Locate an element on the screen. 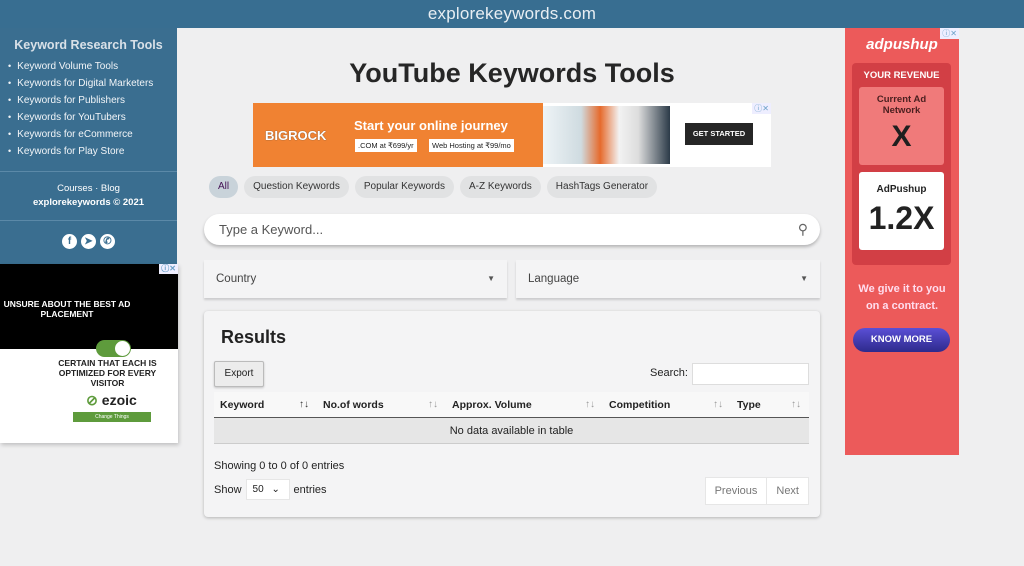 The image size is (1024, 566). tab-question-keywords: Question Keywords is located at coordinates (296, 187).